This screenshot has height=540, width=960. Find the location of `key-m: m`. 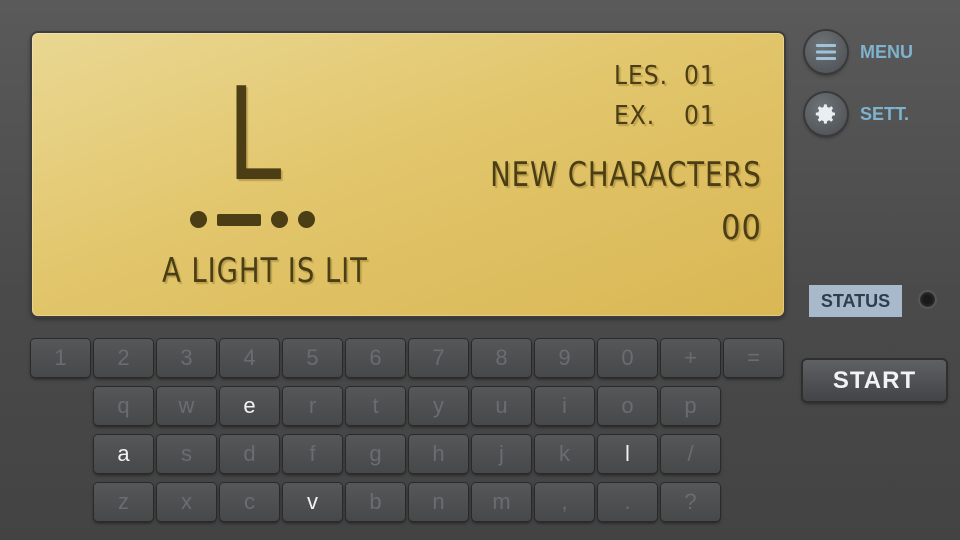

key-m: m is located at coordinates (501, 502).